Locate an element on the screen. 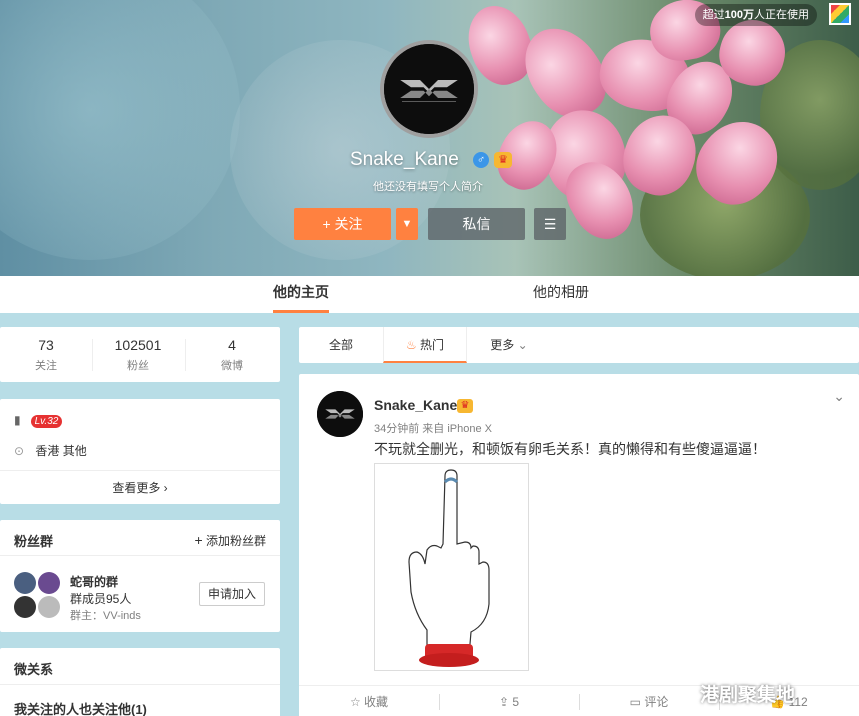 This screenshot has height=716, width=859. star-icon: ☆ is located at coordinates (355, 702).